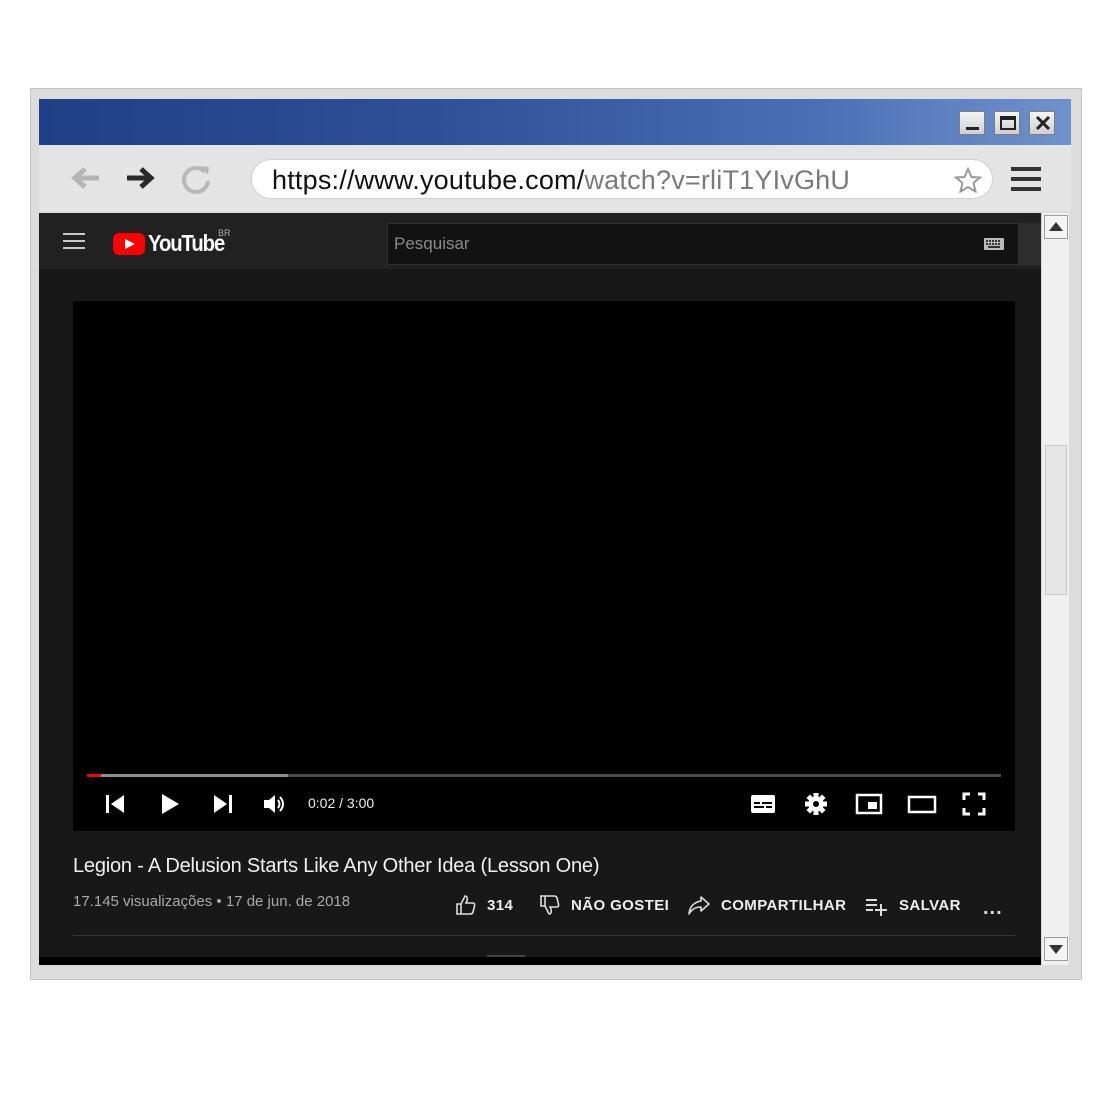  What do you see at coordinates (74, 242) in the screenshot?
I see `guide-menu-icon` at bounding box center [74, 242].